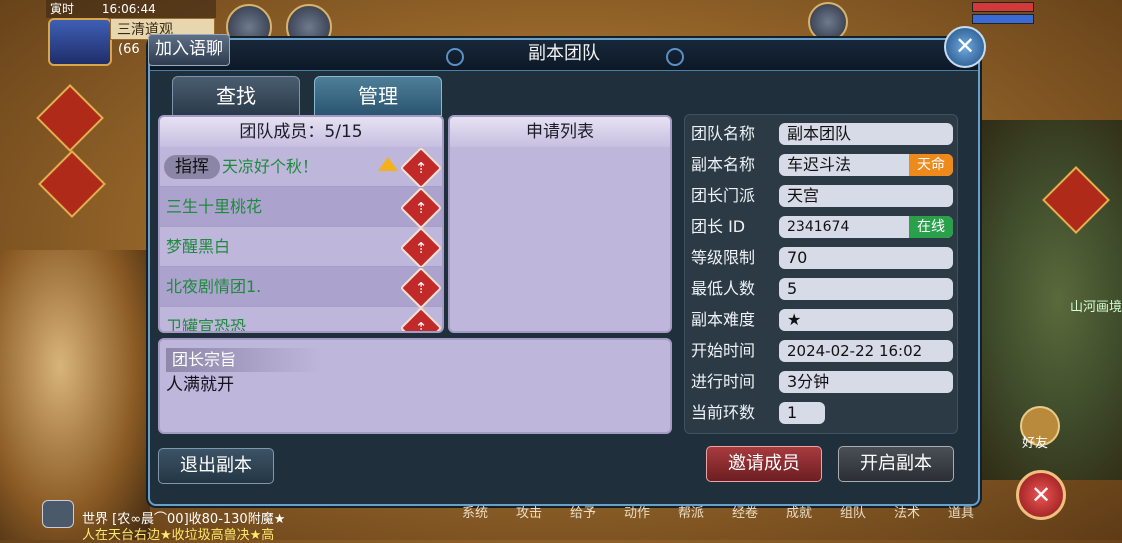 This screenshot has height=543, width=1122. Describe the element at coordinates (301, 208) in the screenshot. I see `member-row: 三生十里桃花 ⇡` at that location.